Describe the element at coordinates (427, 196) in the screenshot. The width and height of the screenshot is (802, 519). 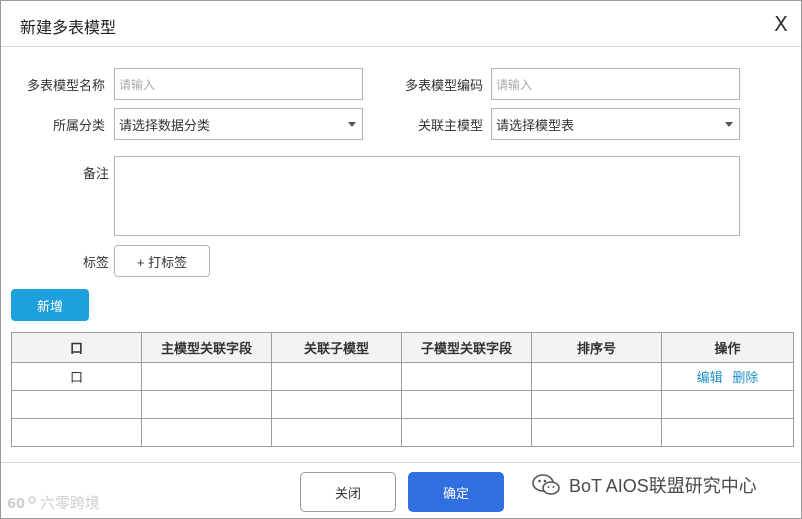
I see `remark-textarea` at that location.